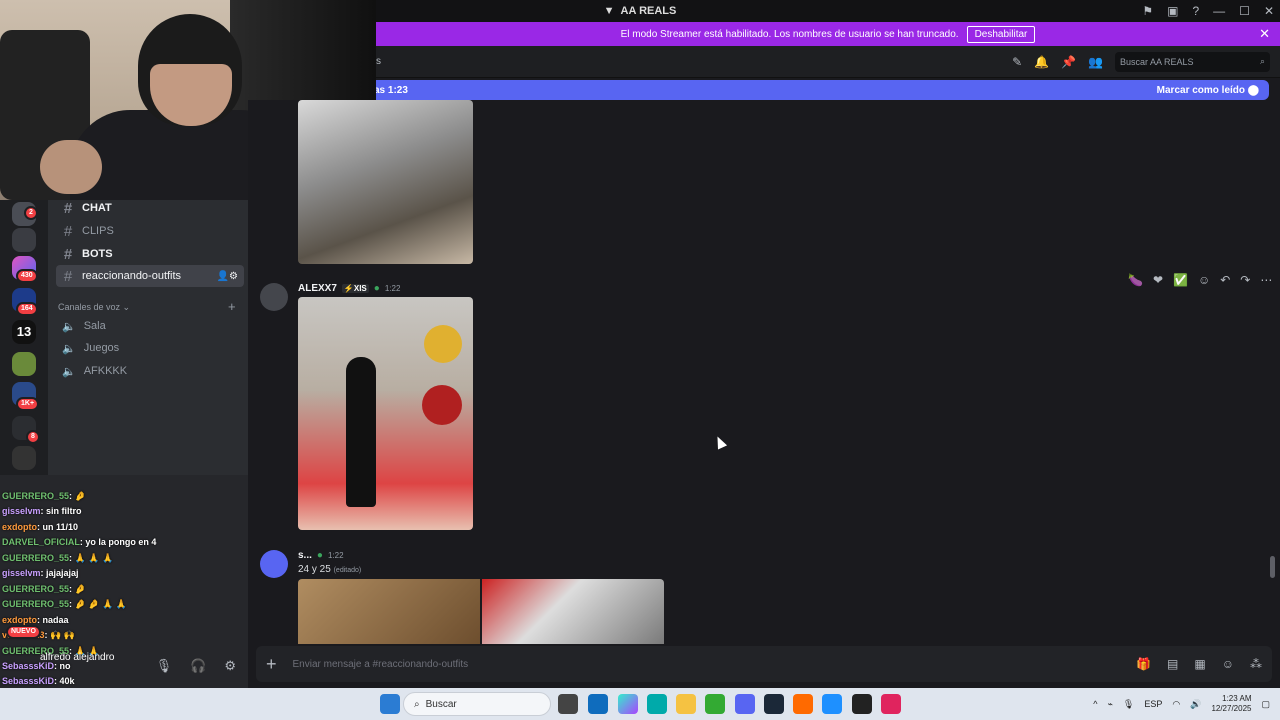 This screenshot has width=1280, height=720. I want to click on photo-cap, so click(442, 405).